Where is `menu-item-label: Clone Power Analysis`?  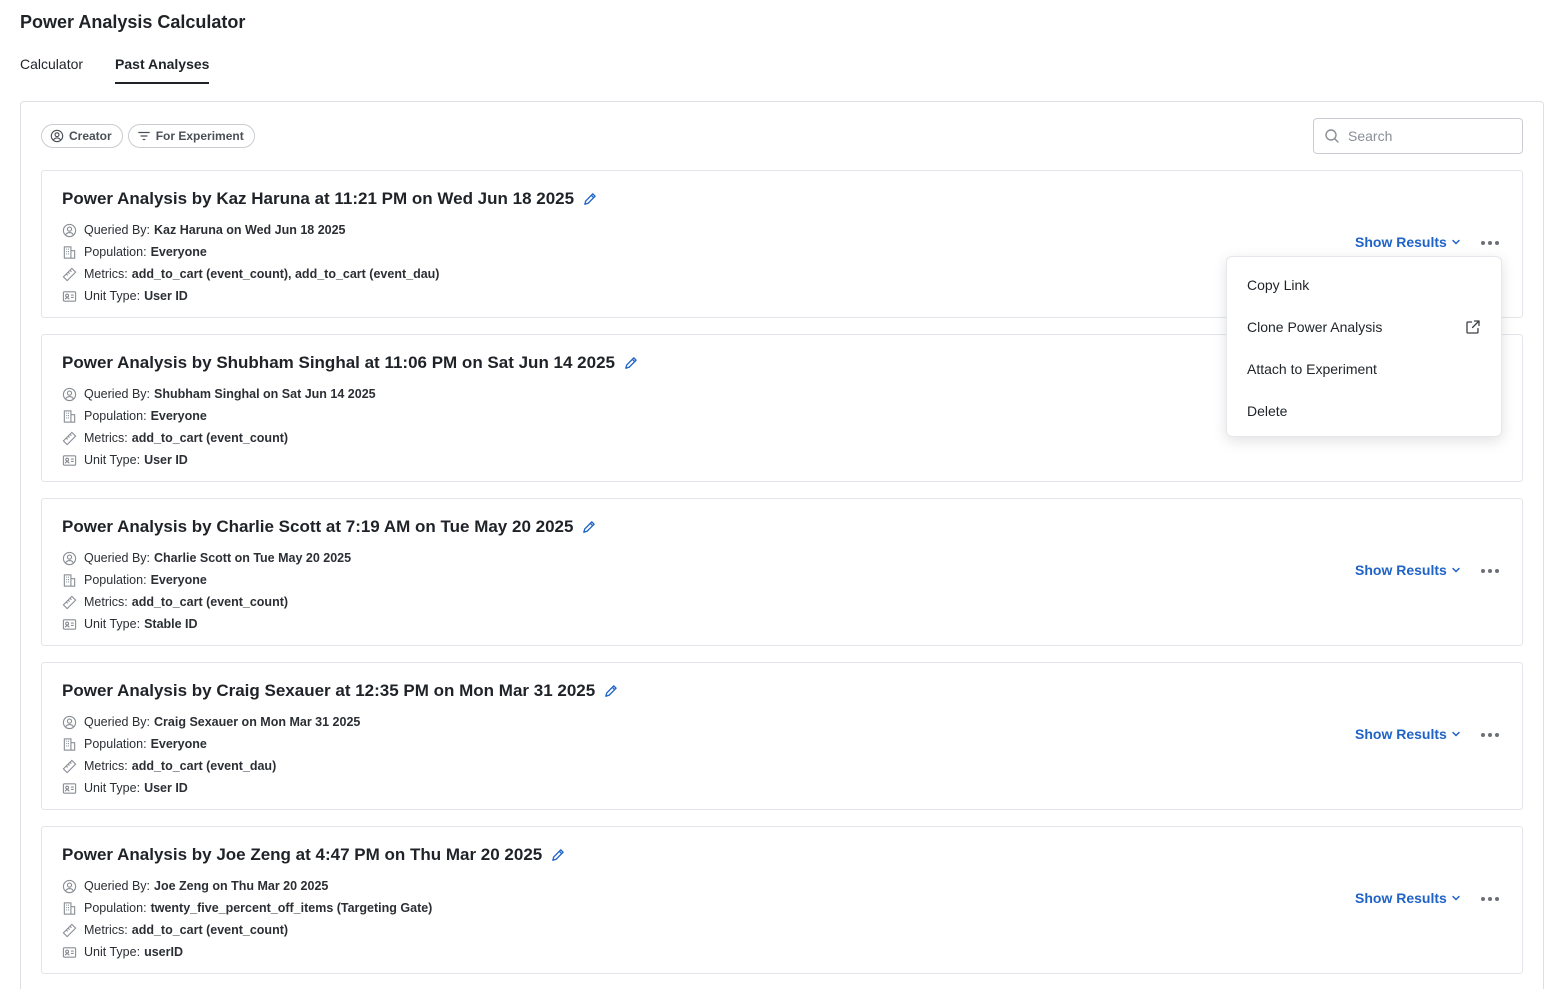
menu-item-label: Clone Power Analysis is located at coordinates (1315, 327).